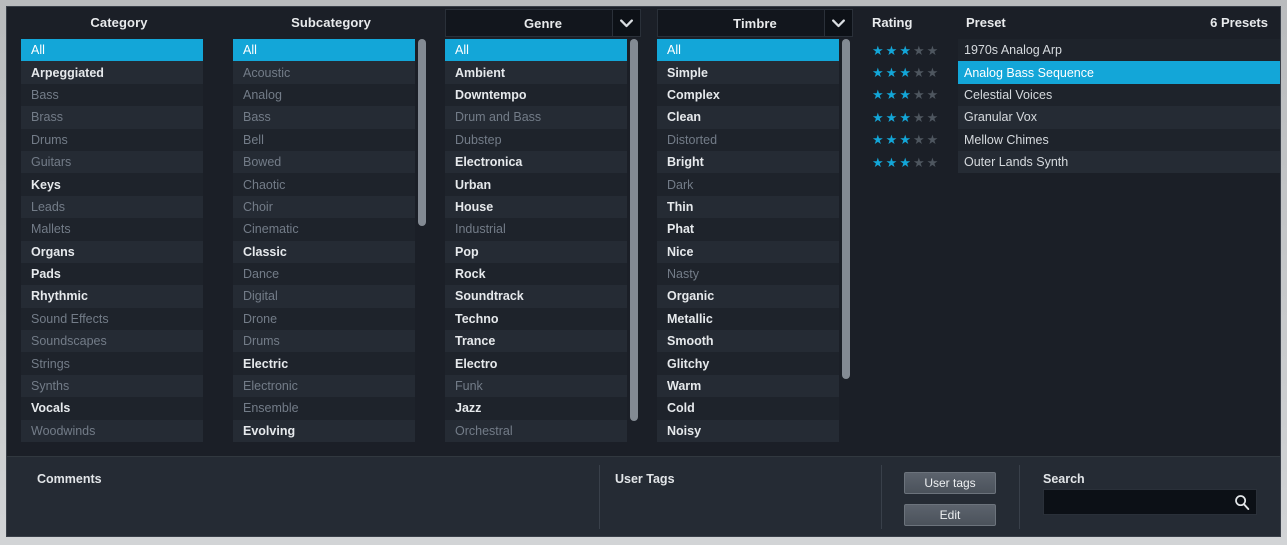  What do you see at coordinates (748, 408) in the screenshot?
I see `list-item: Cold` at bounding box center [748, 408].